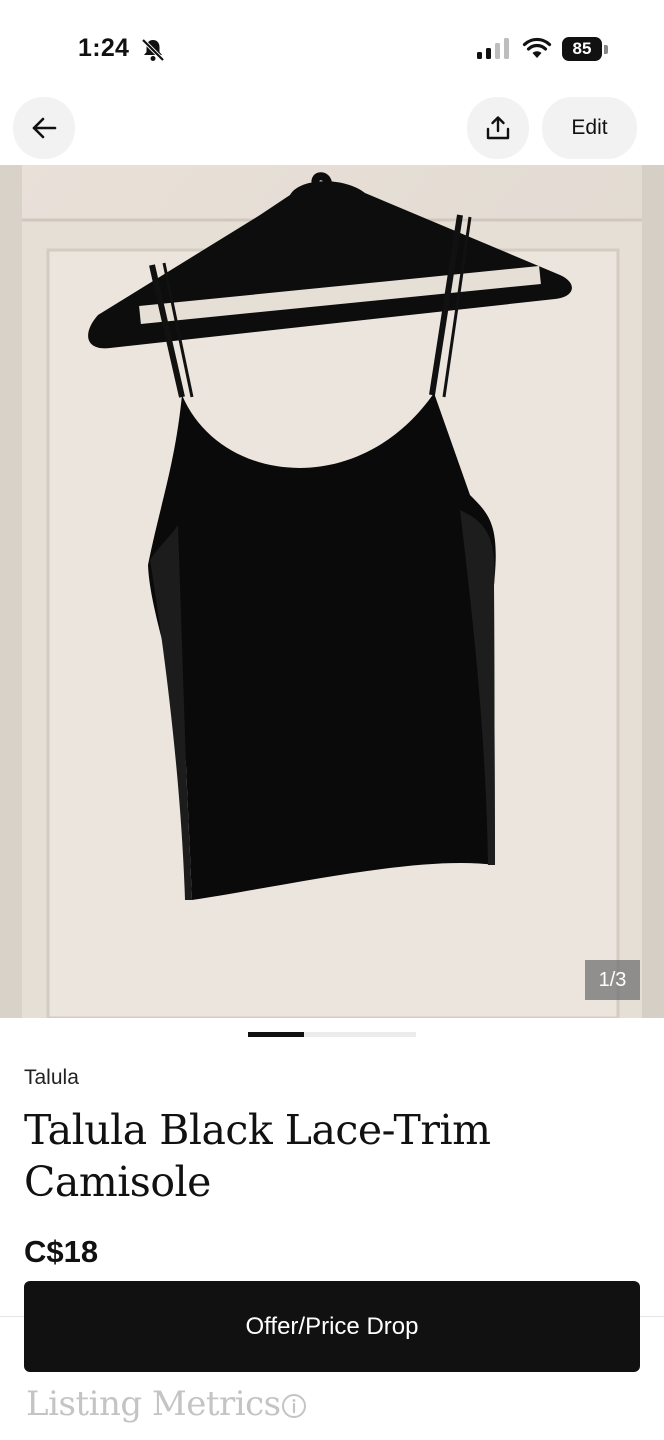 This screenshot has height=1440, width=664. I want to click on photo-counter: 1/3, so click(612, 980).